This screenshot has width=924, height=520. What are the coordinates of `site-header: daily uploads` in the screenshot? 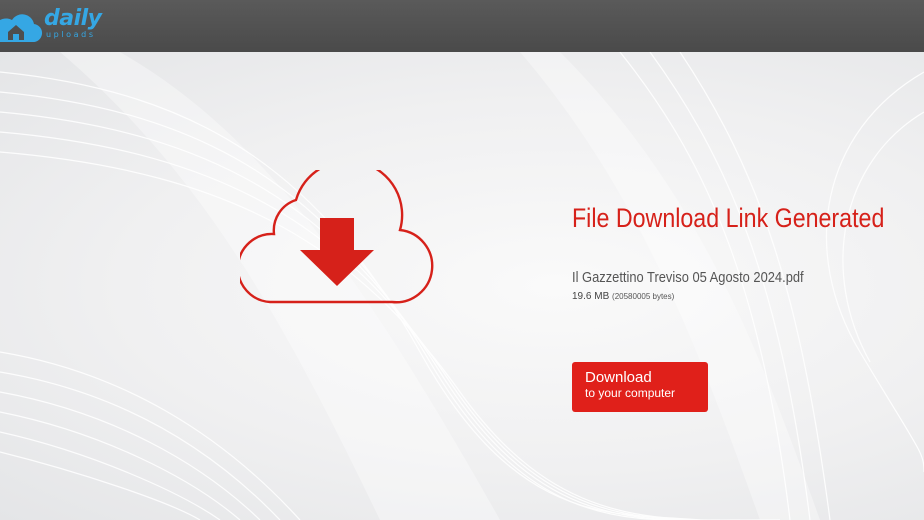 It's located at (462, 26).